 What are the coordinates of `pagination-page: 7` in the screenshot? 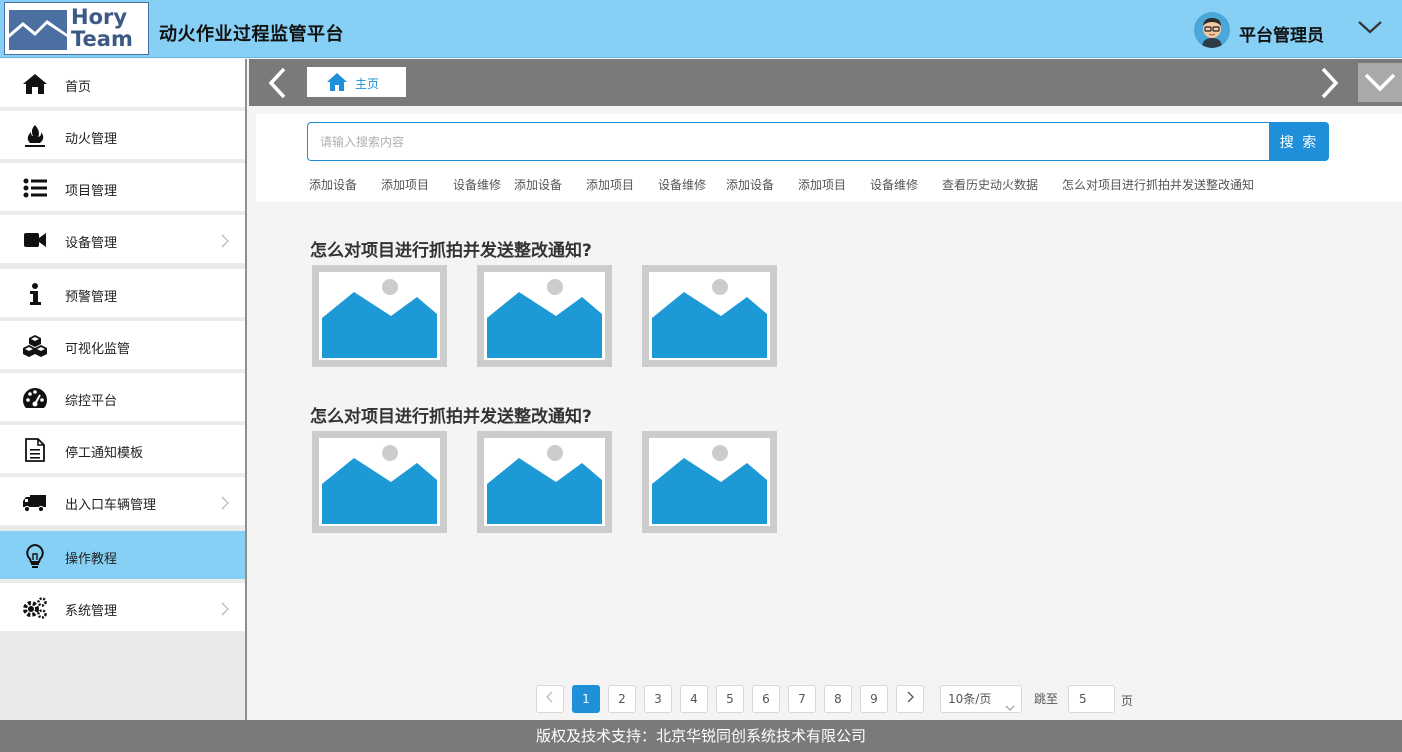 It's located at (802, 699).